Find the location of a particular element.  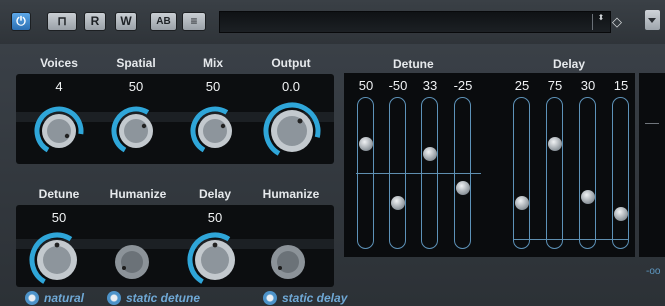

mix-label: Mix is located at coordinates (212, 63).